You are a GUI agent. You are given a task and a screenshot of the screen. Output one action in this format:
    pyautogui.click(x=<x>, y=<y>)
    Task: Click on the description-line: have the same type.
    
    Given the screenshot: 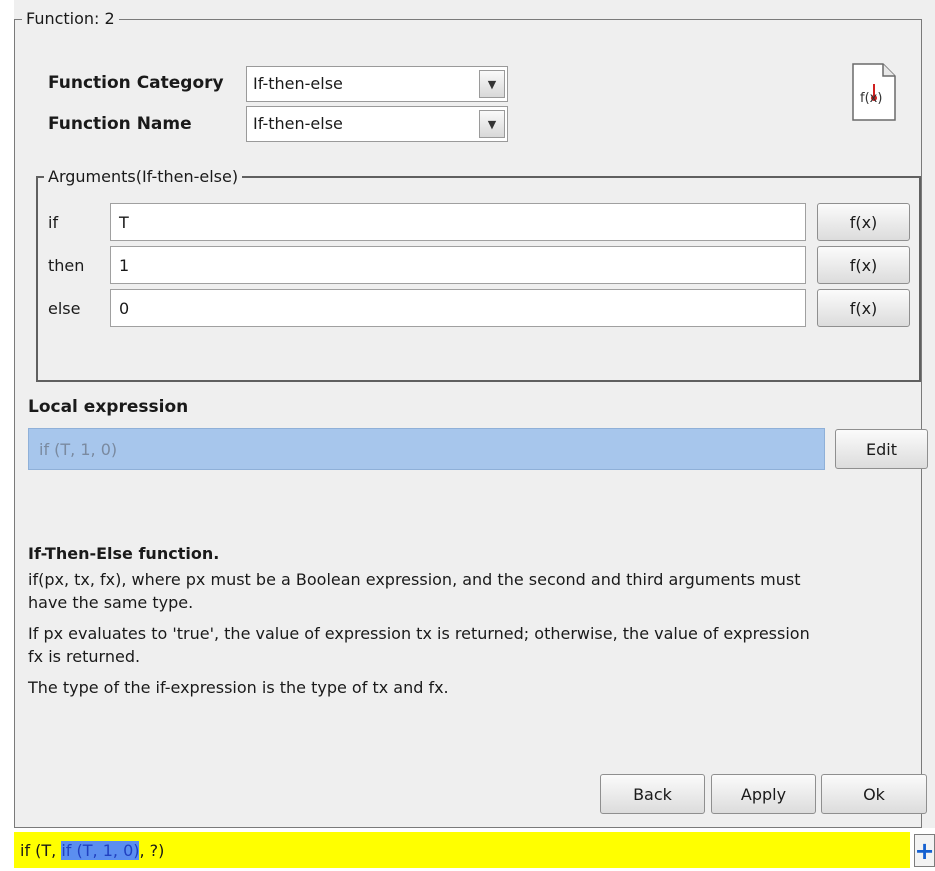 What is the action you would take?
    pyautogui.click(x=111, y=602)
    